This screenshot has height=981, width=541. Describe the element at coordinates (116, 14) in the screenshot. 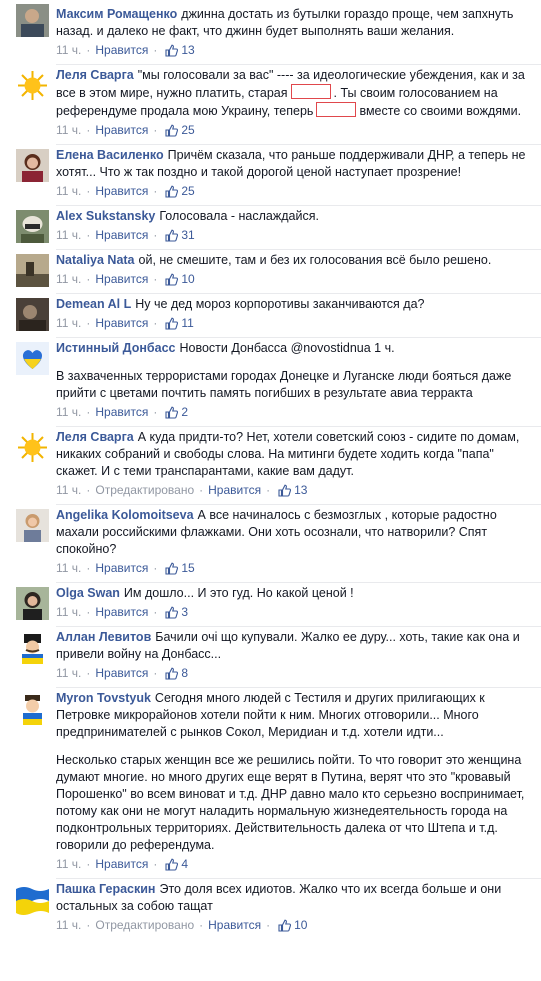

I see `author-name: Максим Ромащенко` at that location.